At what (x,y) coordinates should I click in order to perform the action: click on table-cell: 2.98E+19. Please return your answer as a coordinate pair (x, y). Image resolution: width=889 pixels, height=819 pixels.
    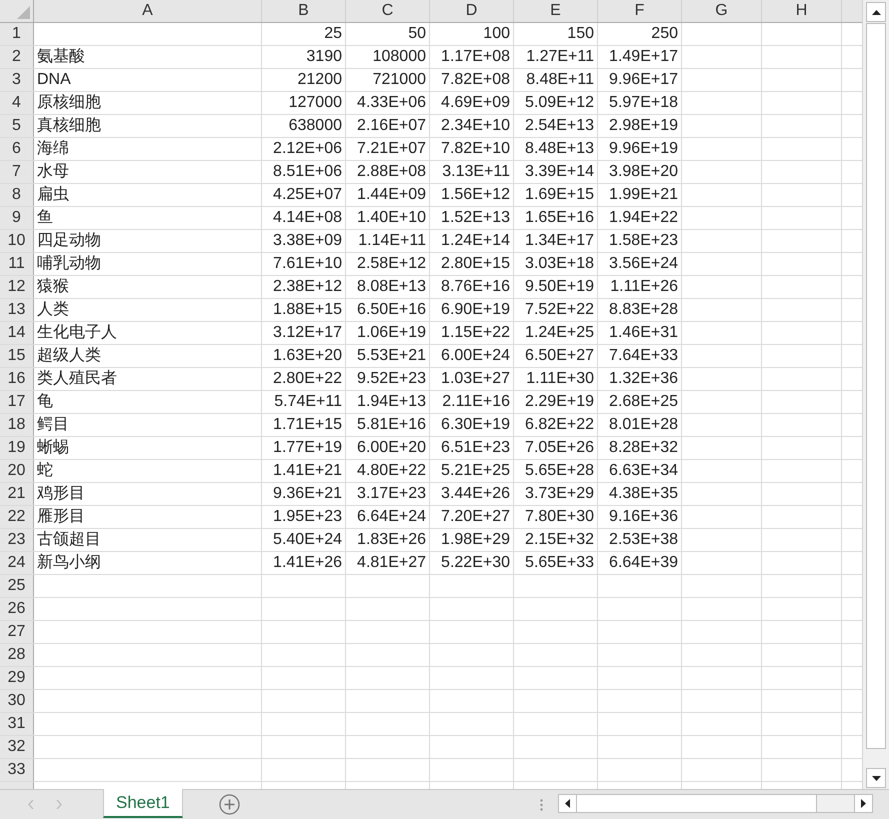
    Looking at the image, I should click on (640, 126).